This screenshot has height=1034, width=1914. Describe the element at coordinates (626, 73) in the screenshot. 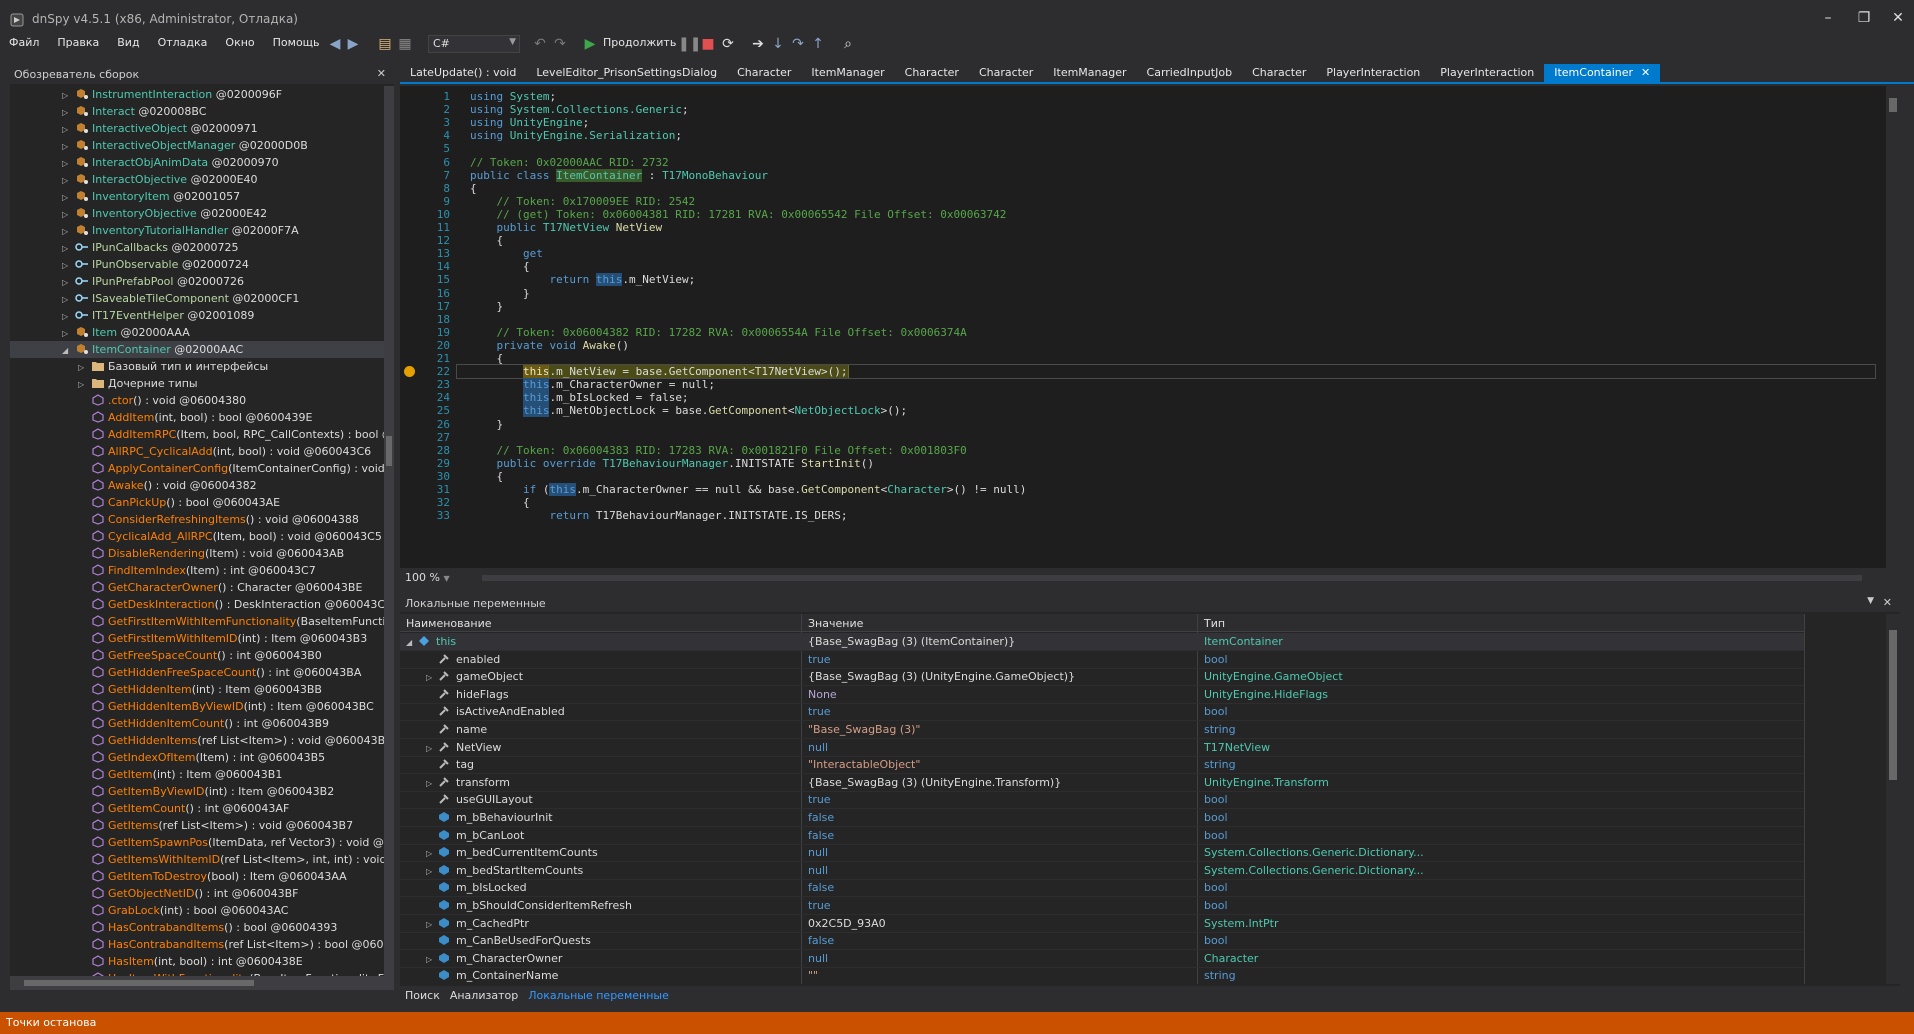

I see `editor-tab: LevelEditor_PrisonSettingsDialog` at that location.